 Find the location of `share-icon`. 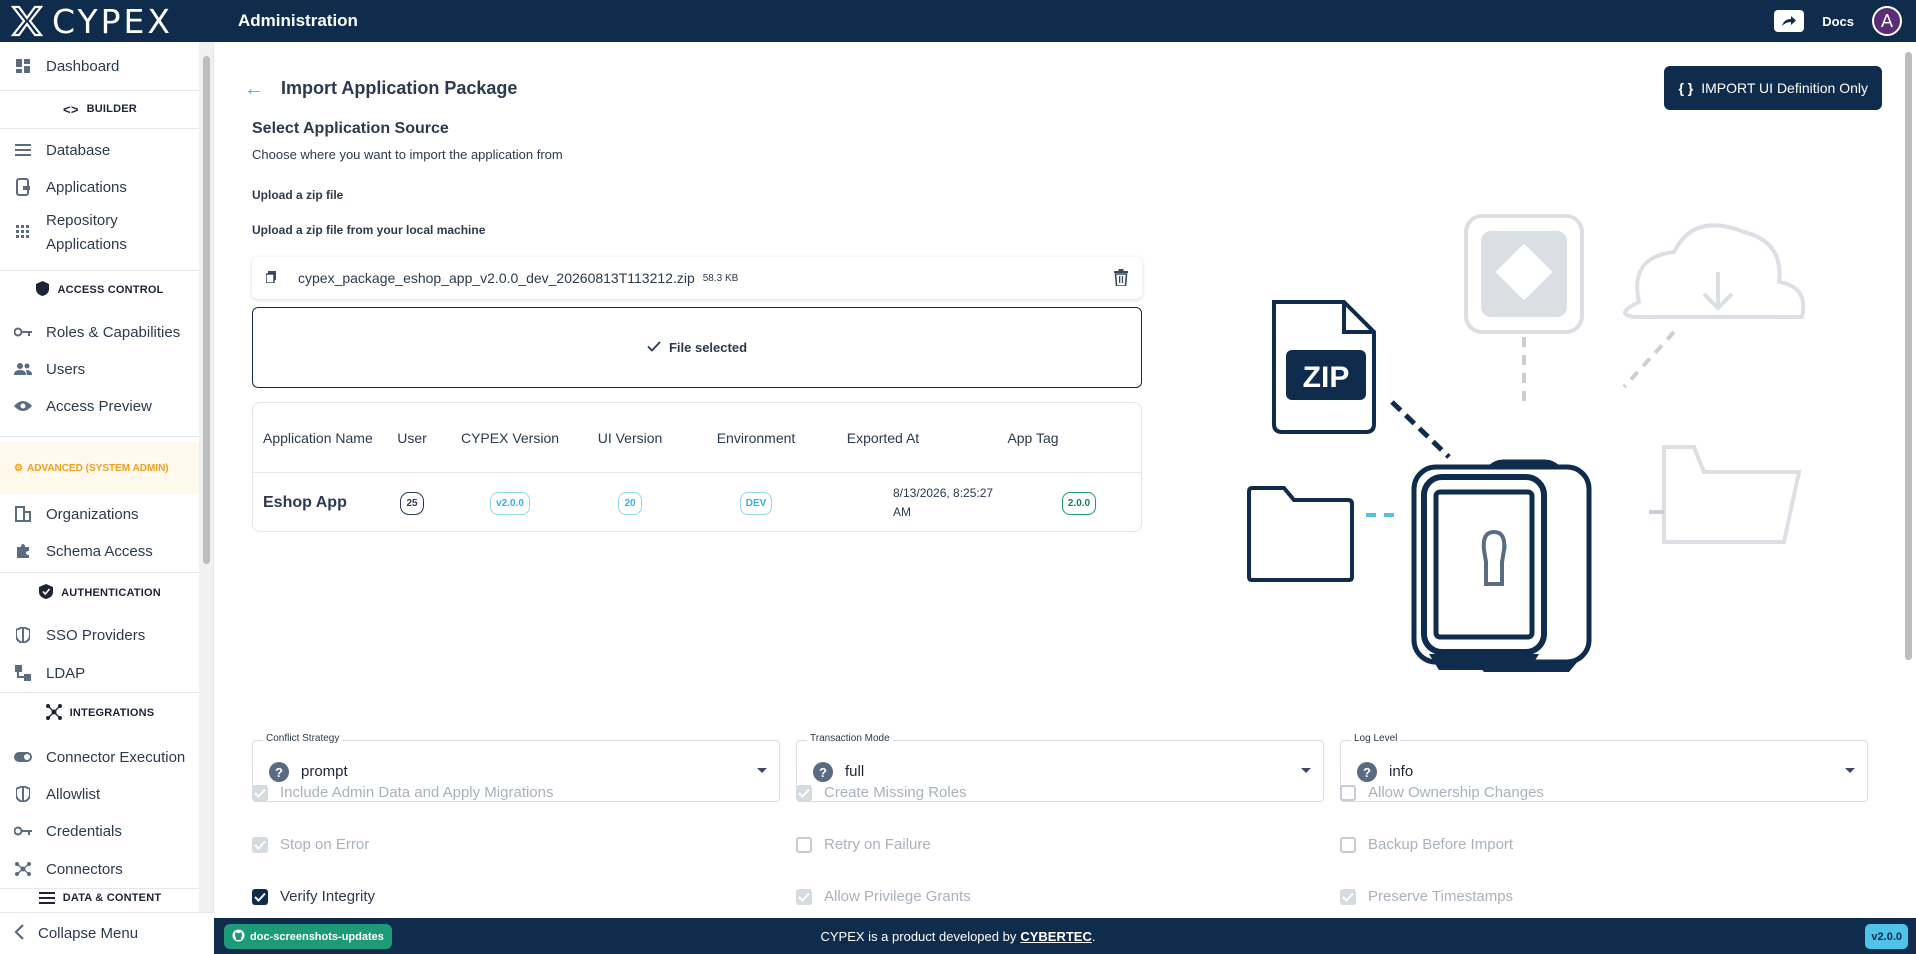

share-icon is located at coordinates (1789, 21).